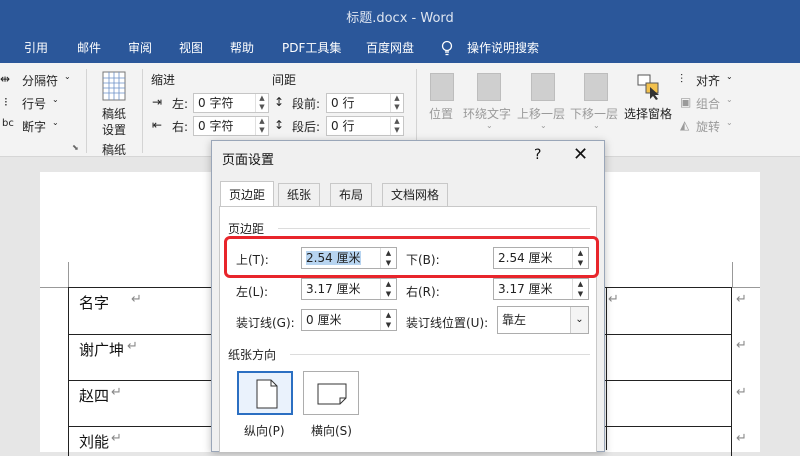  What do you see at coordinates (543, 320) in the screenshot?
I see `gutter-position-select: 靠左 ⌄` at bounding box center [543, 320].